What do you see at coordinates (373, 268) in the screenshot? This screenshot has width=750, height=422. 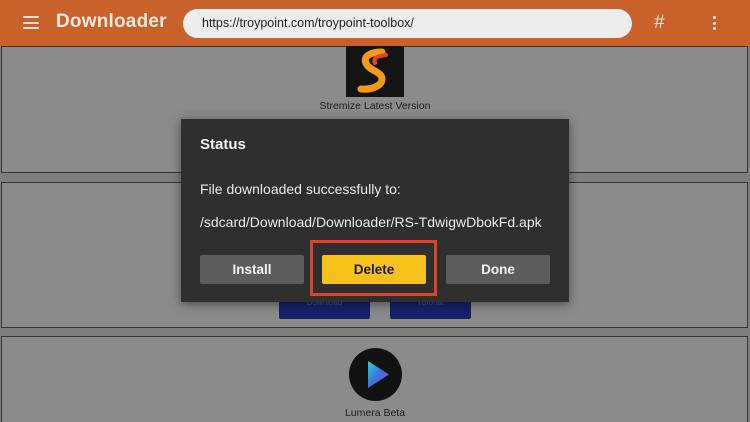 I see `highlight-annotation` at bounding box center [373, 268].